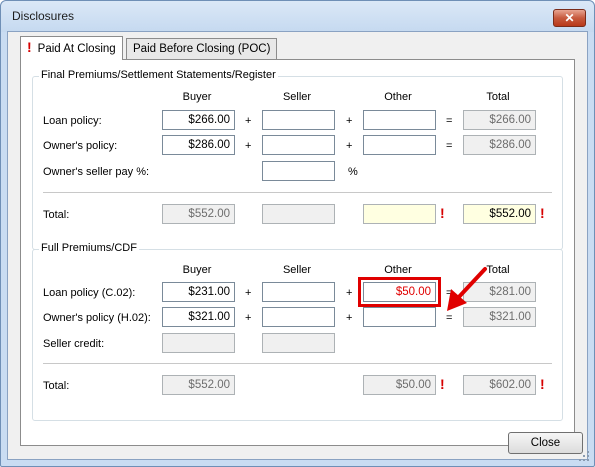 This screenshot has height=467, width=595. Describe the element at coordinates (298, 317) in the screenshot. I see `owners-policy-h02-seller-input` at that location.